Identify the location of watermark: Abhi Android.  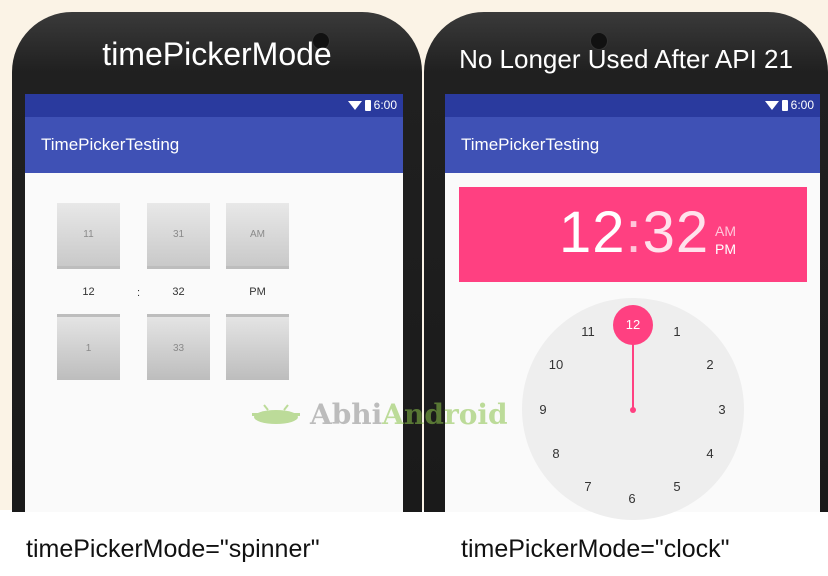
(378, 414).